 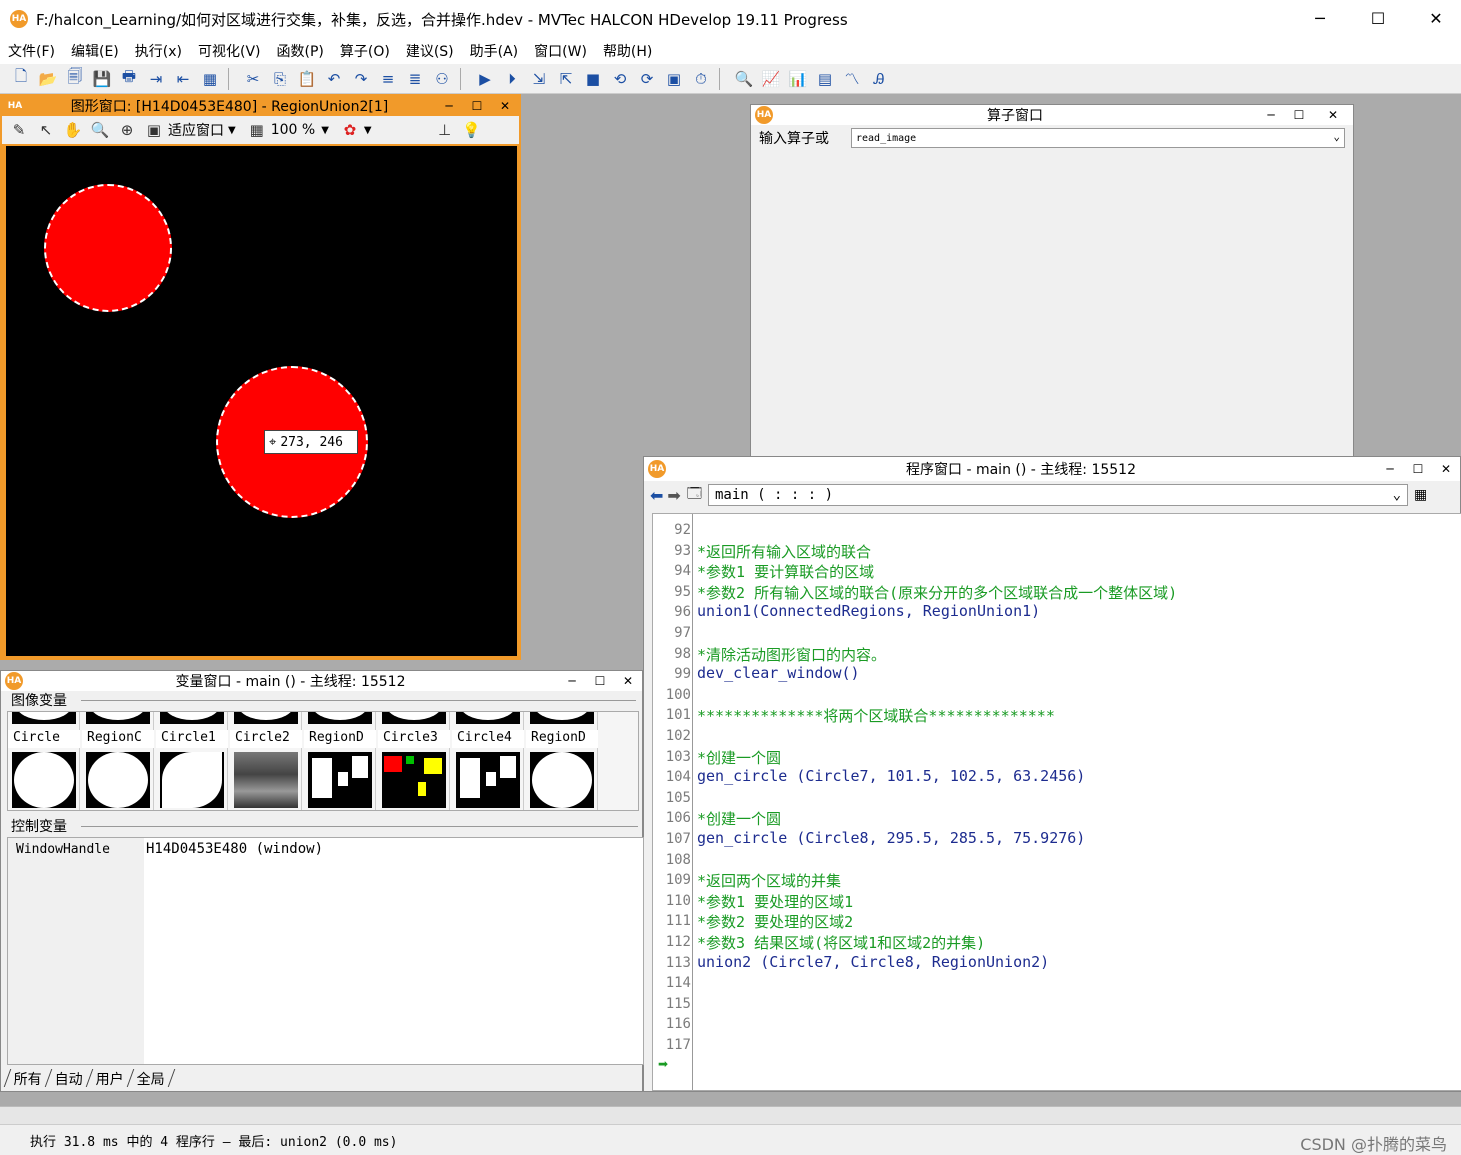 I want to click on image-variable-thumb: Circle2, so click(x=266, y=761).